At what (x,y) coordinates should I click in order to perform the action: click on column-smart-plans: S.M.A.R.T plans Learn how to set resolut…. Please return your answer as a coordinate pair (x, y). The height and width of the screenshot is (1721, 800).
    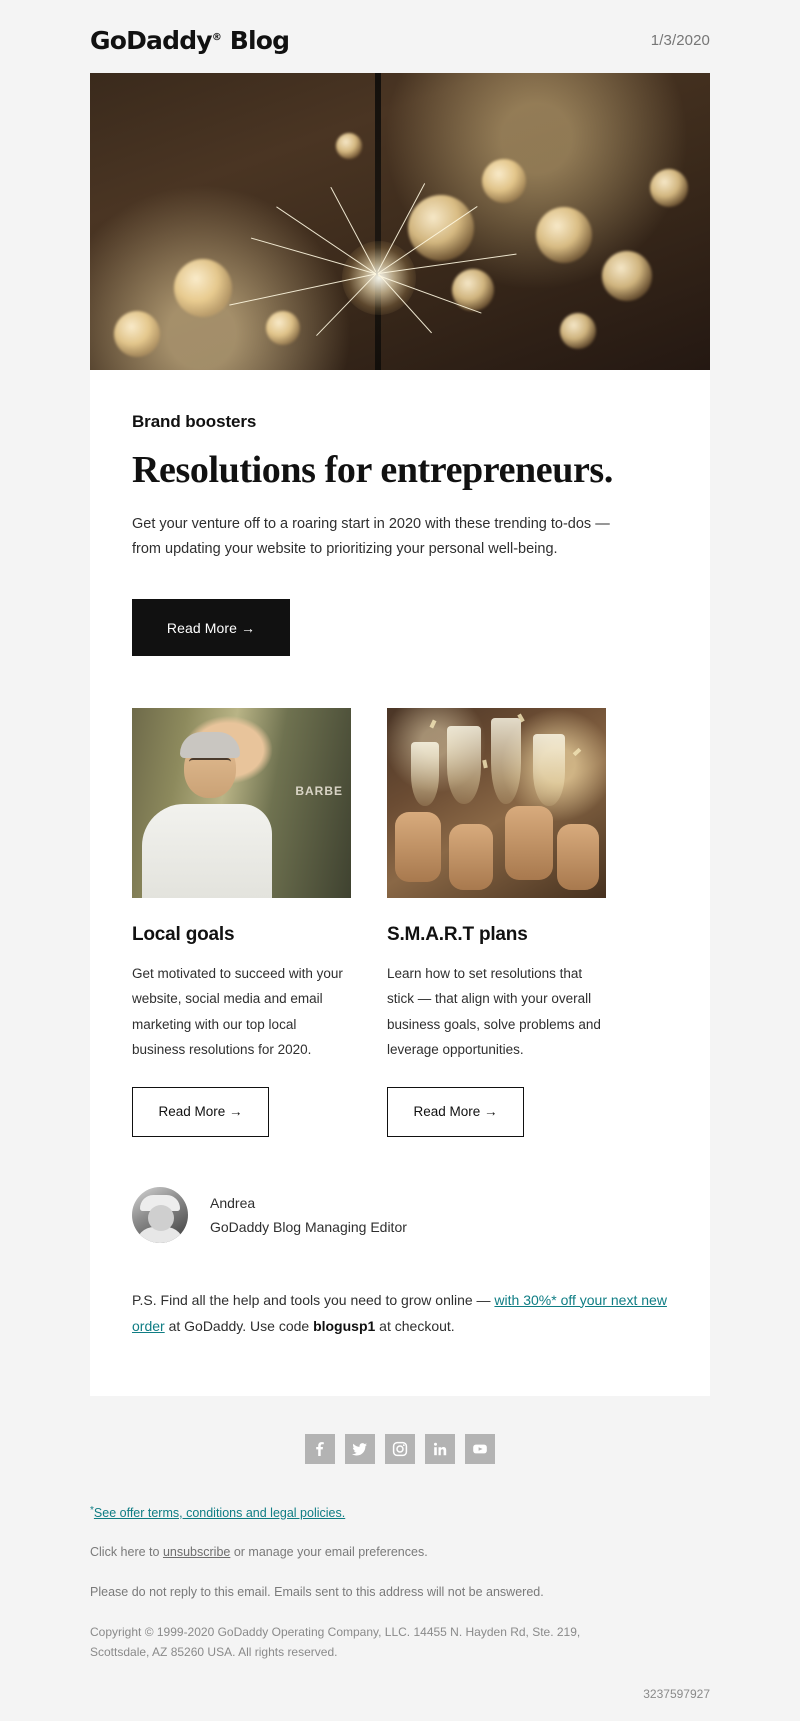
    Looking at the image, I should click on (496, 922).